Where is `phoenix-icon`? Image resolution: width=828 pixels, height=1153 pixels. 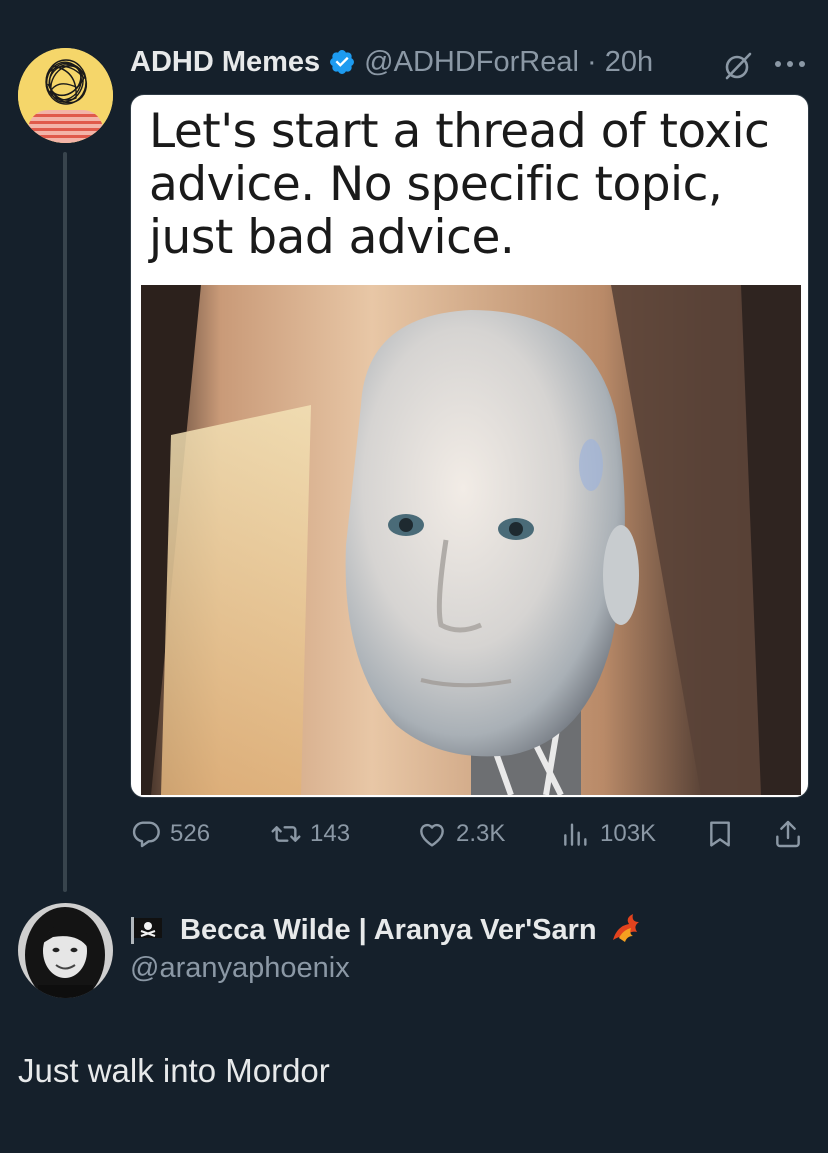
phoenix-icon is located at coordinates (625, 928).